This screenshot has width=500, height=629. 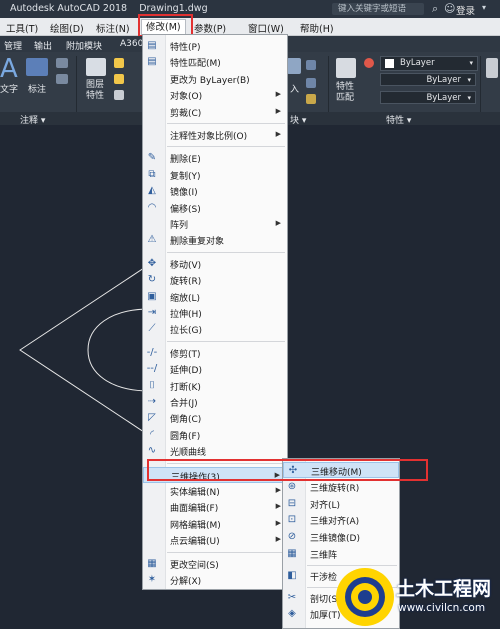 What do you see at coordinates (378, 9) in the screenshot?
I see `search-input: 键入关键字或短语` at bounding box center [378, 9].